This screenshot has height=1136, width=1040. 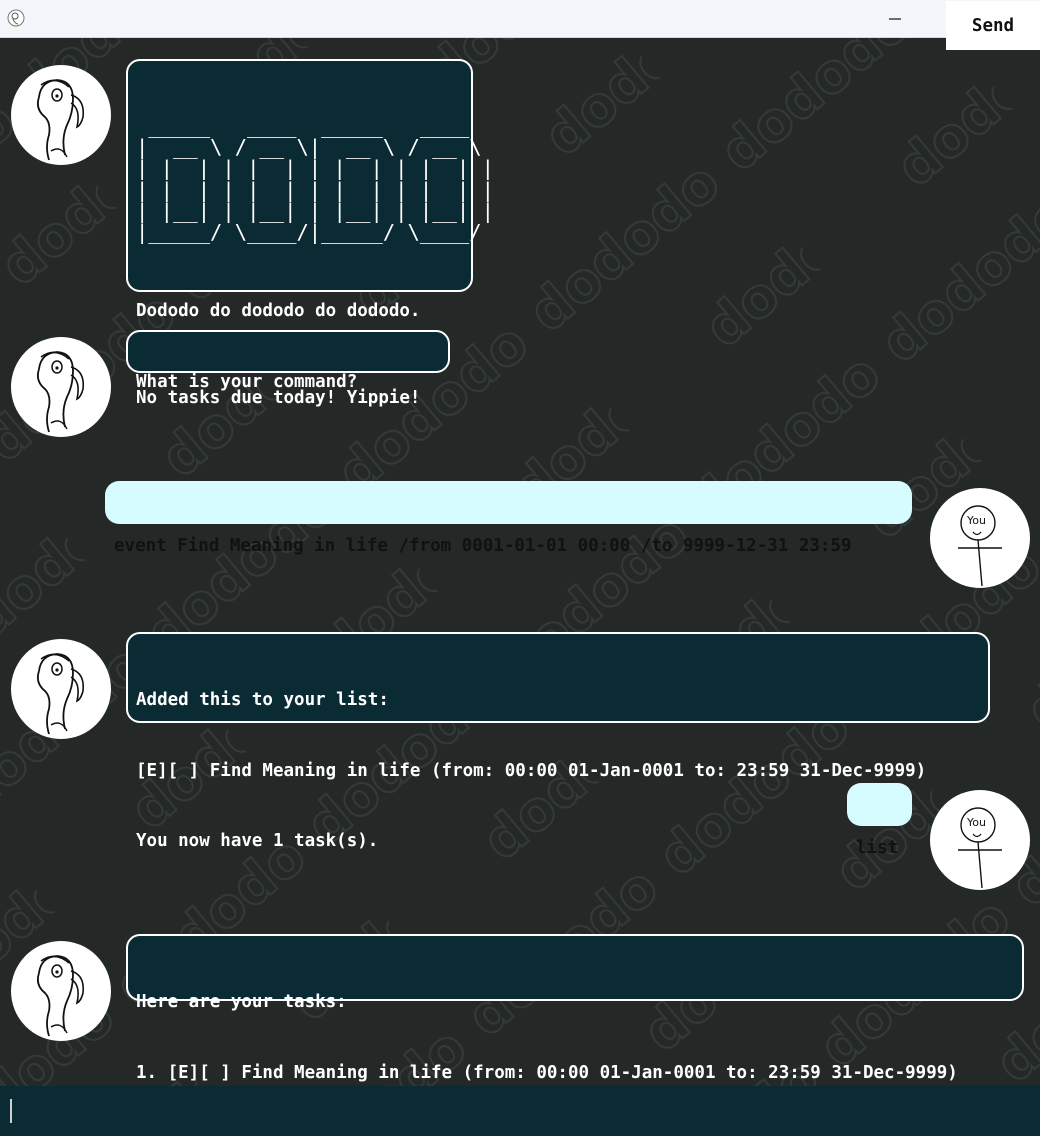 I want to click on message-line: Here are your tasks:, so click(x=241, y=1002).